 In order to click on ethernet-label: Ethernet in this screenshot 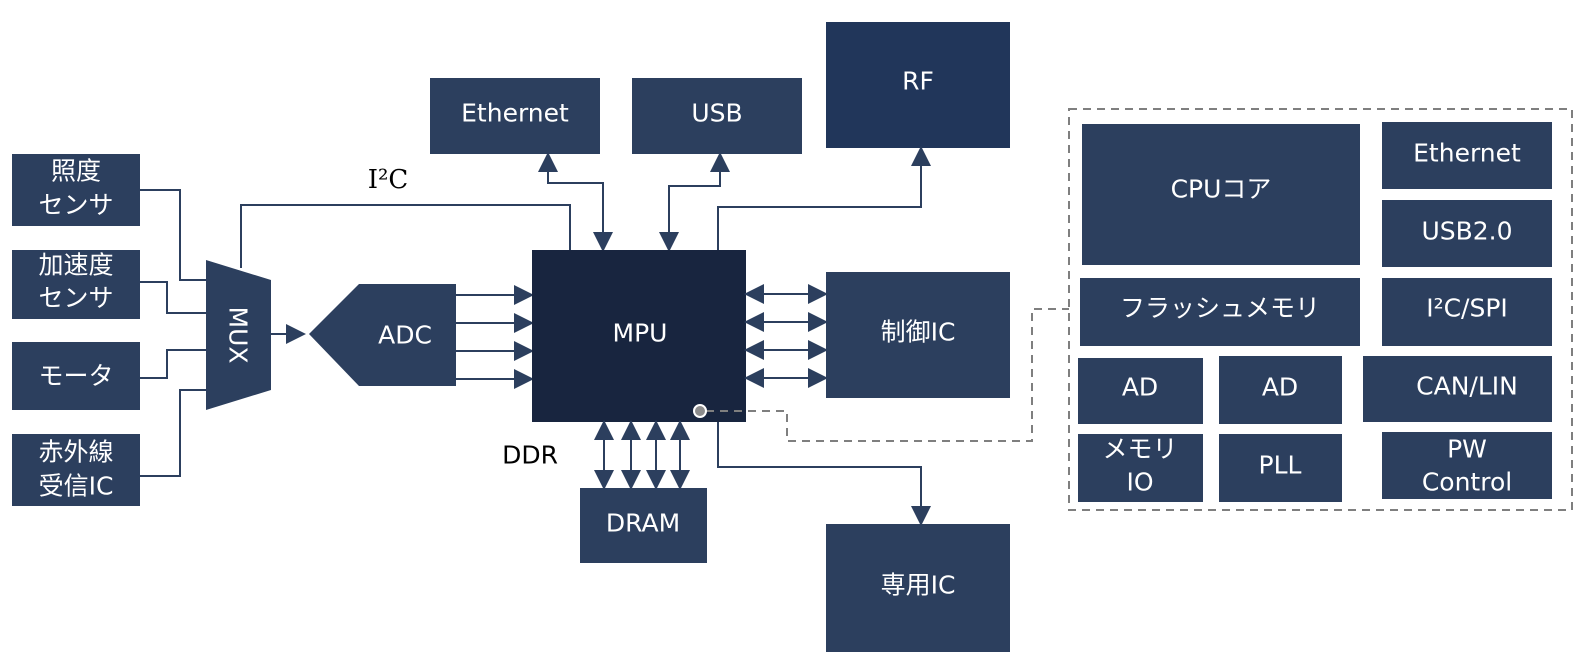, I will do `click(515, 113)`.